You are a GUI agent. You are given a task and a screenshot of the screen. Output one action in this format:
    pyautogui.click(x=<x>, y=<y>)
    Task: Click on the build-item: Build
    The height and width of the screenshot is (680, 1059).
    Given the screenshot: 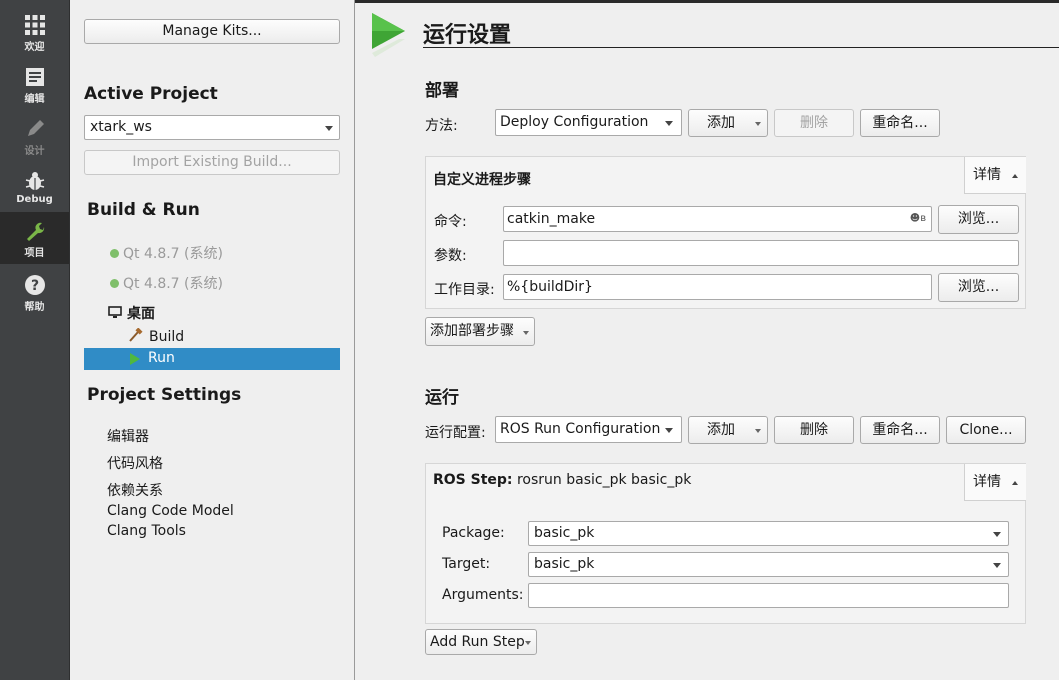 What is the action you would take?
    pyautogui.click(x=156, y=336)
    